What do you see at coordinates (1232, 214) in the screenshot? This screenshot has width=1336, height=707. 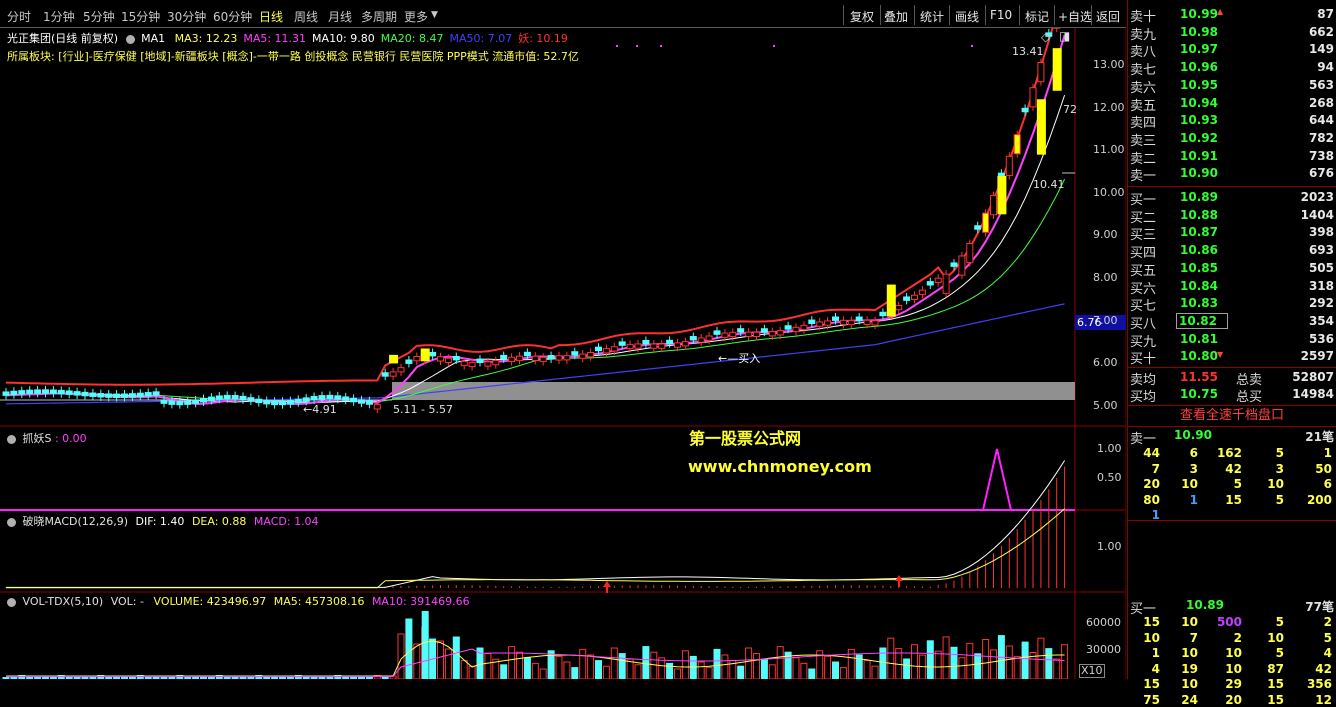 I see `bids-row: 买二10.881404` at bounding box center [1232, 214].